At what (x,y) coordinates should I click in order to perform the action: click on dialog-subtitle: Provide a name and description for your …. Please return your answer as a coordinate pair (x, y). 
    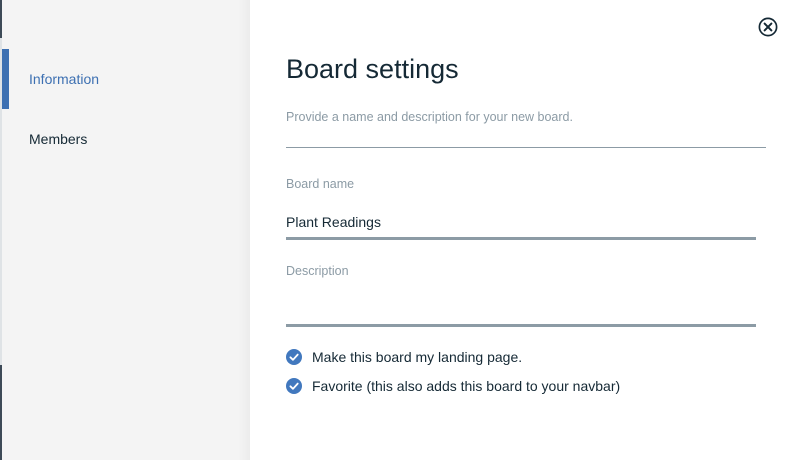
    Looking at the image, I should click on (429, 117).